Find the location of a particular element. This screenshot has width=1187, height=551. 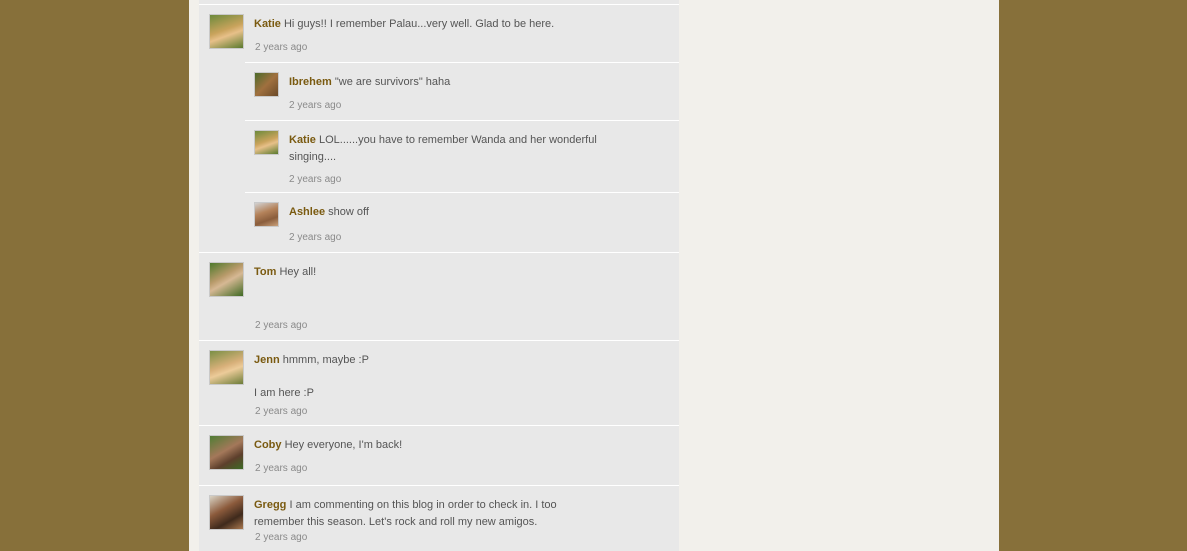

comment-body: Ashlee show off is located at coordinates (464, 212).